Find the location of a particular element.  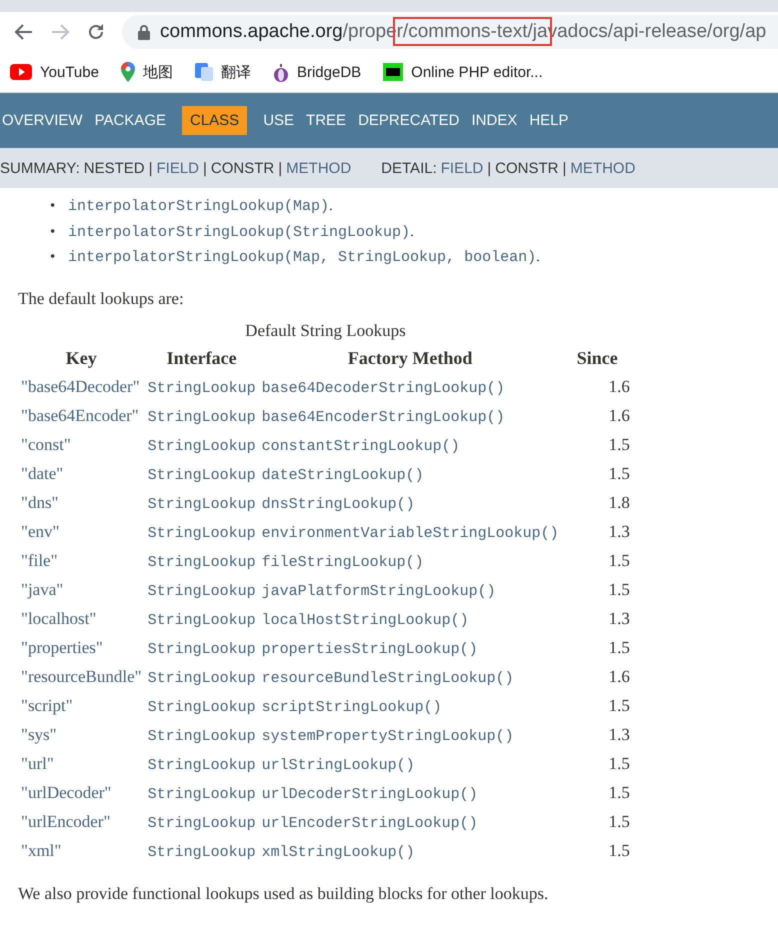

code-link: urlStringLookup() is located at coordinates (338, 765).